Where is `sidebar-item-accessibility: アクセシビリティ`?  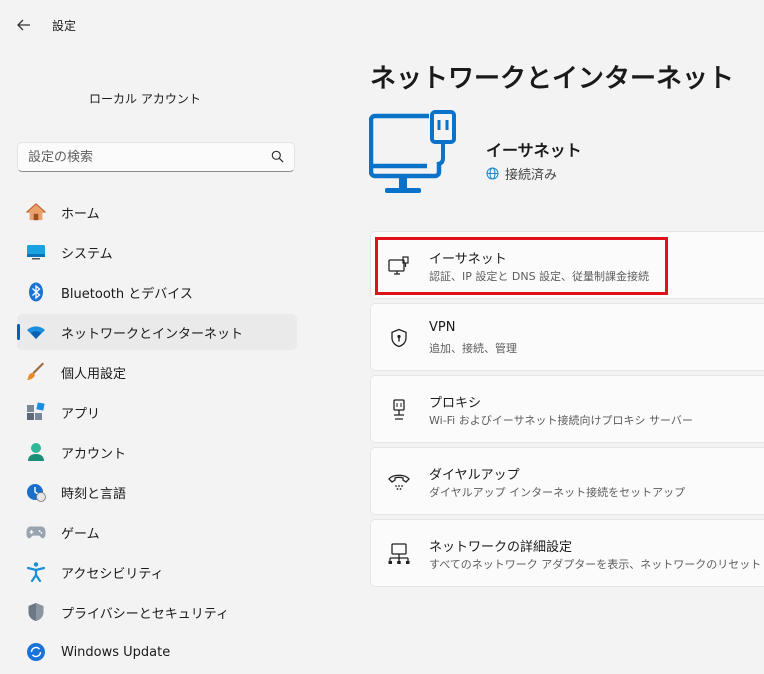
sidebar-item-accessibility: アクセシビリティ is located at coordinates (157, 572).